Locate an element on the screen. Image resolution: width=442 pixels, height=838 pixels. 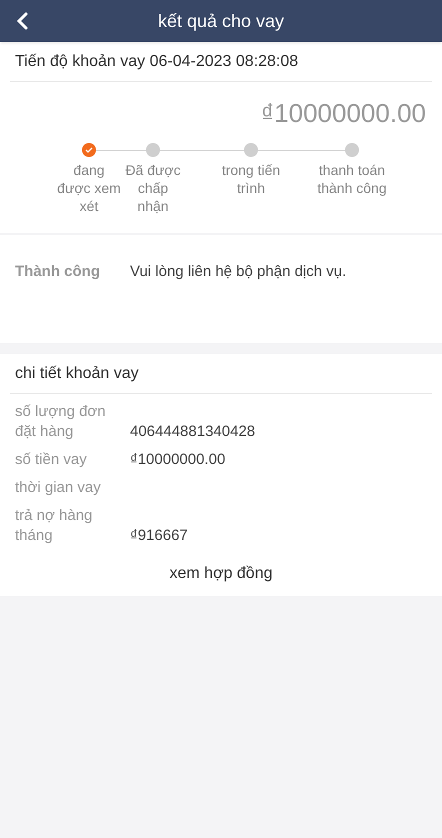
back-button is located at coordinates (22, 21).